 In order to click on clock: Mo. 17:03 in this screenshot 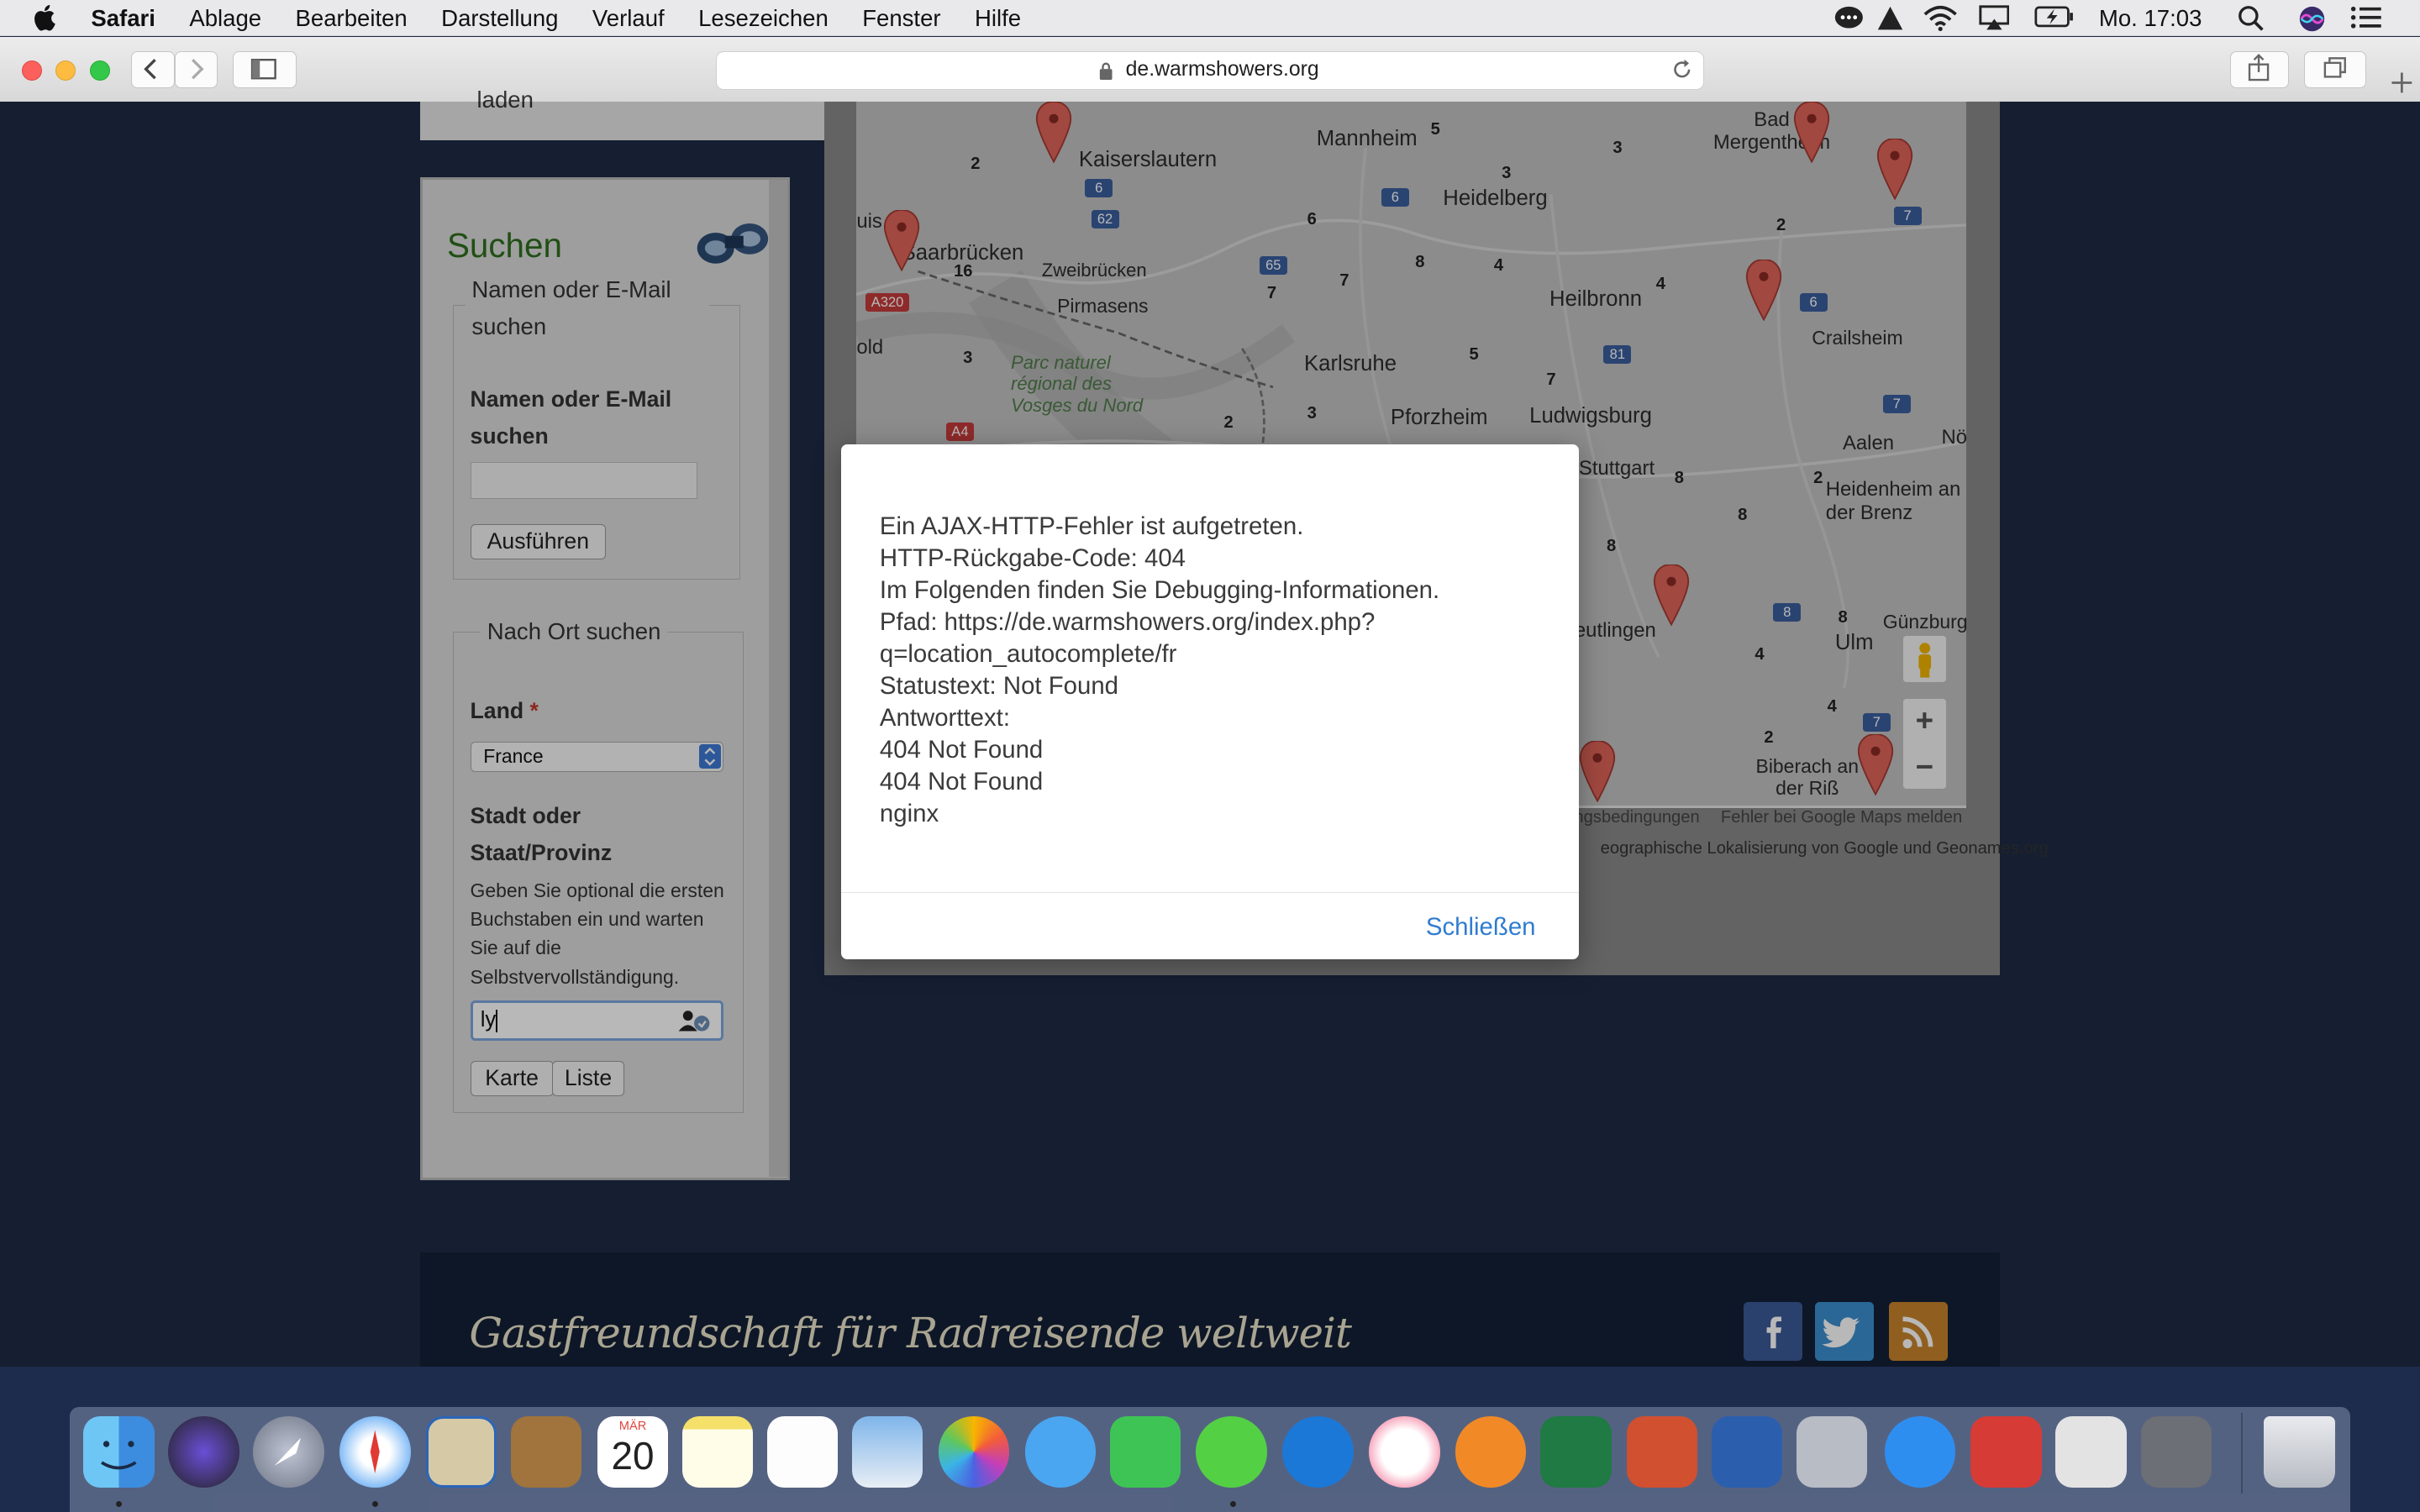, I will do `click(2150, 18)`.